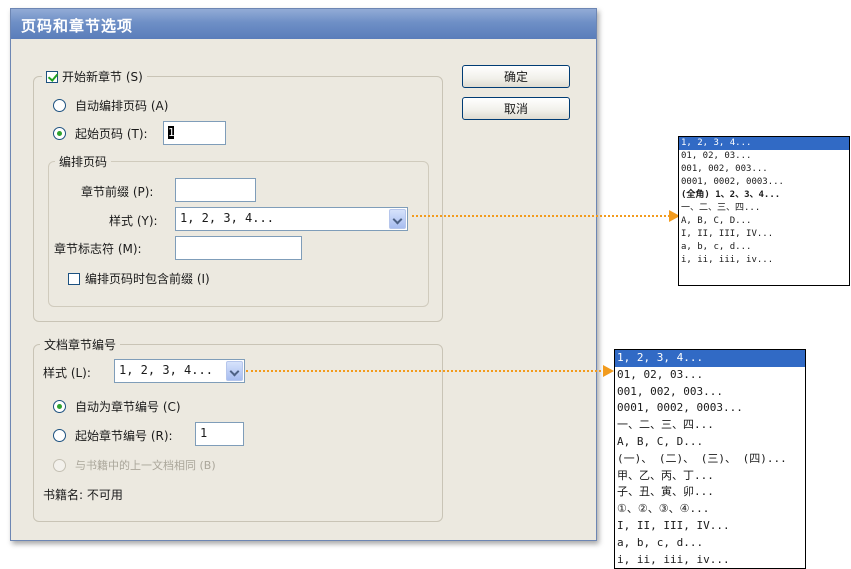  I want to click on same-as-prev-option: 与书籍中的上一文档相同 (B), so click(134, 465).